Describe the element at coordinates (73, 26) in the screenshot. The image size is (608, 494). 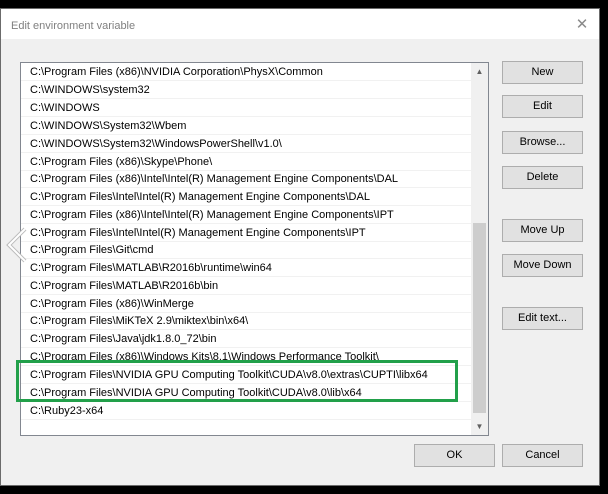
I see `dialog-title: Edit environment variable` at that location.